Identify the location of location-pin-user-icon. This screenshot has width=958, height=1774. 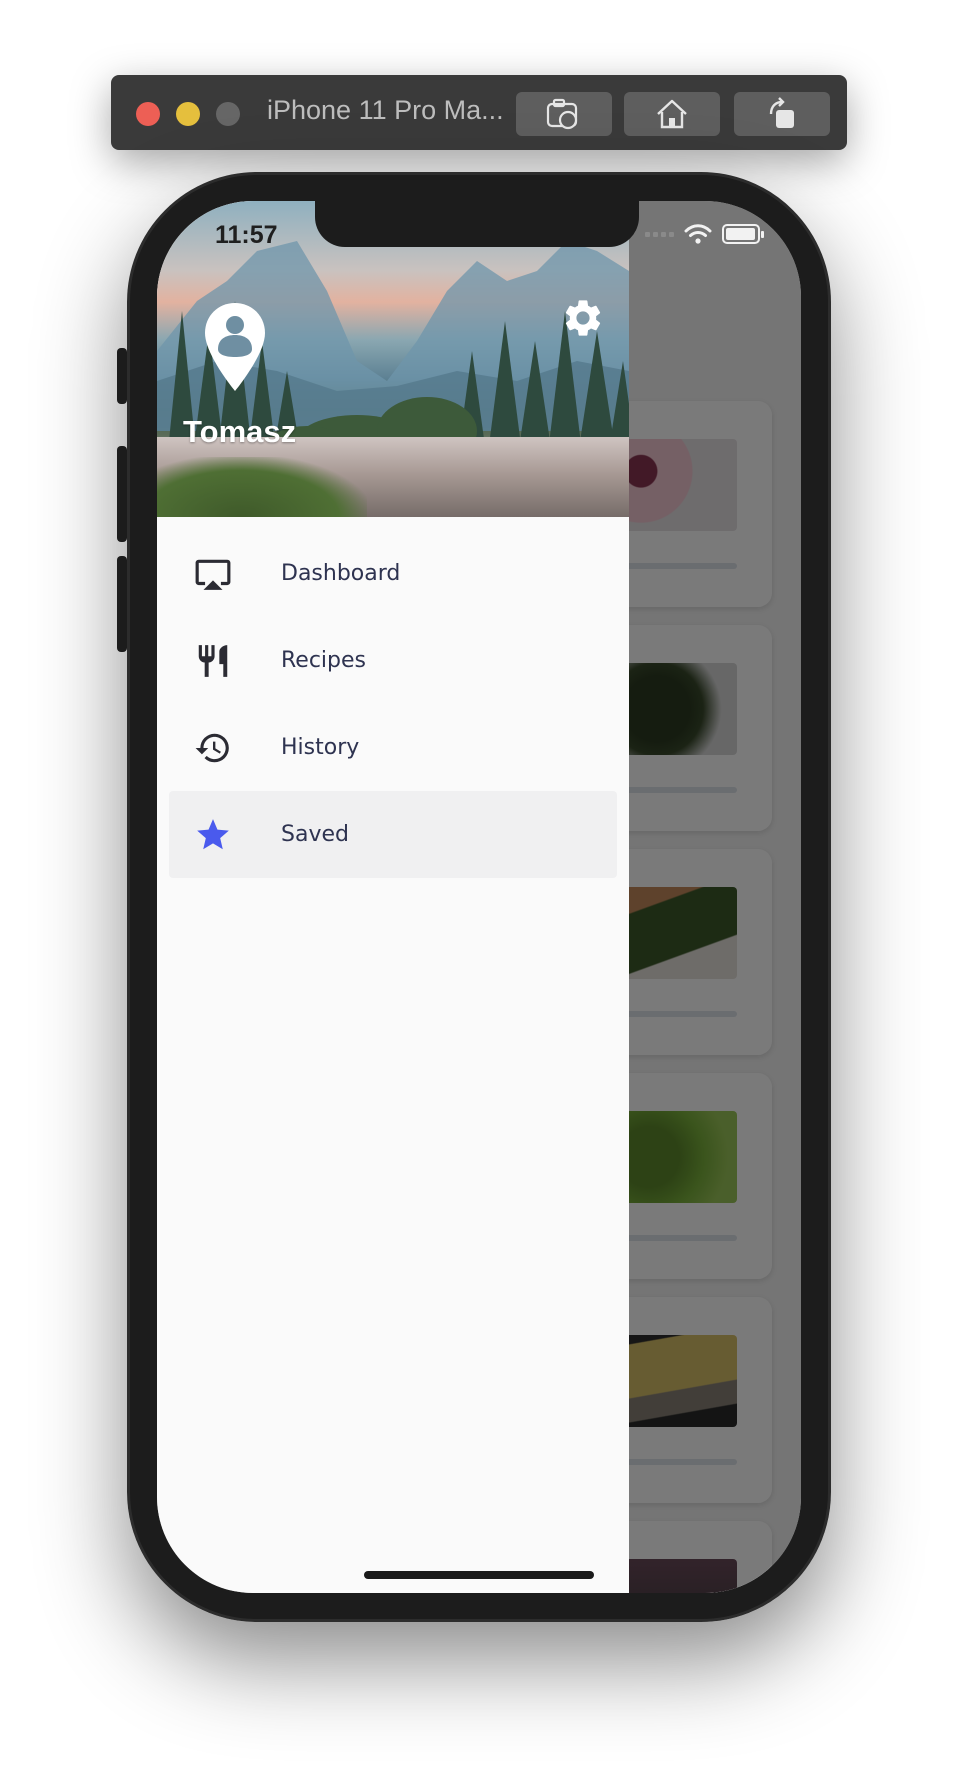
(235, 347).